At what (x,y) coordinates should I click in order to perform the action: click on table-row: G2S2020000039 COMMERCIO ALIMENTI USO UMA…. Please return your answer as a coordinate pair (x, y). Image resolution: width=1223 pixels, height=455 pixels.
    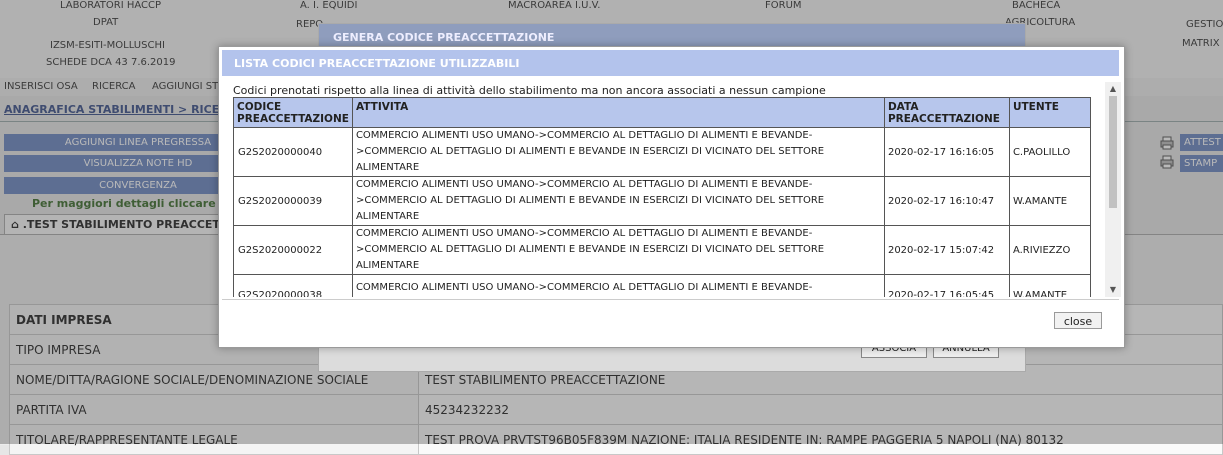
    Looking at the image, I should click on (662, 201).